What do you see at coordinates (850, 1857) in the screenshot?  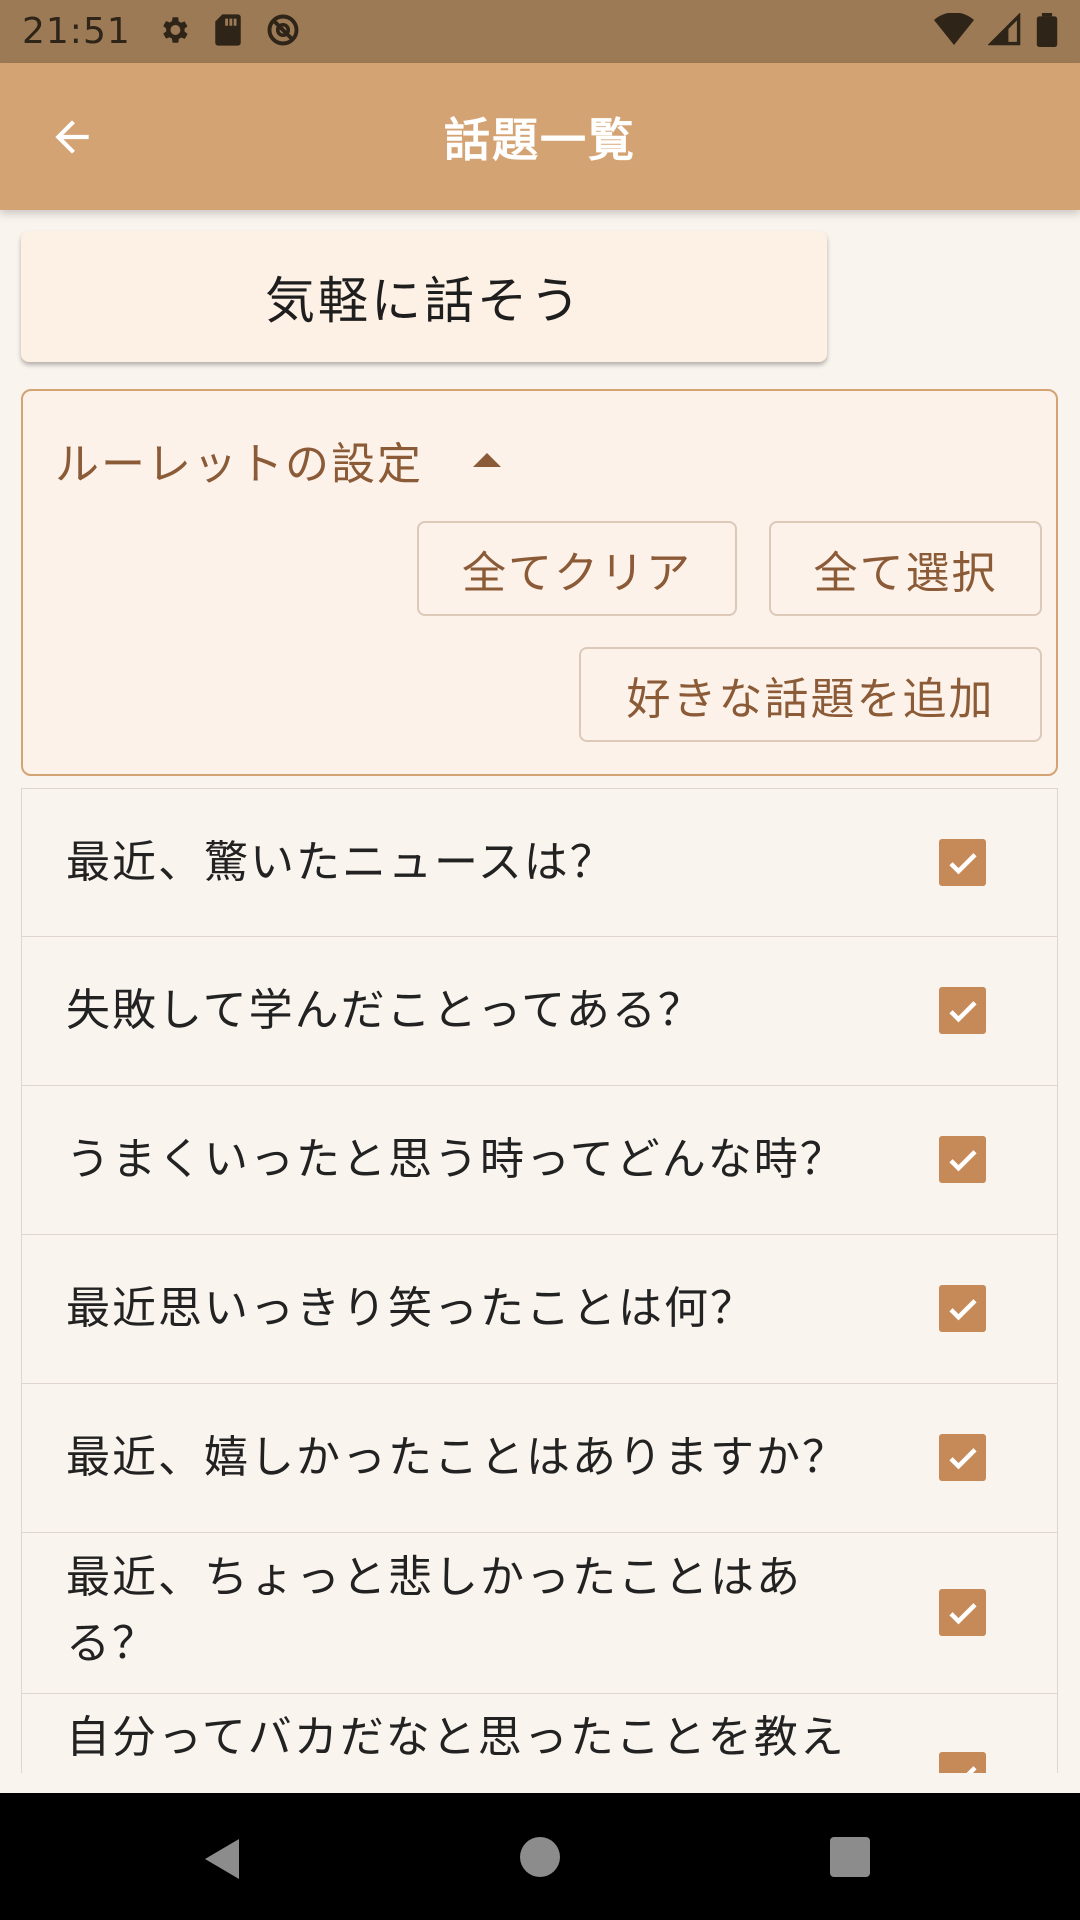 I see `nav-recents-icon` at bounding box center [850, 1857].